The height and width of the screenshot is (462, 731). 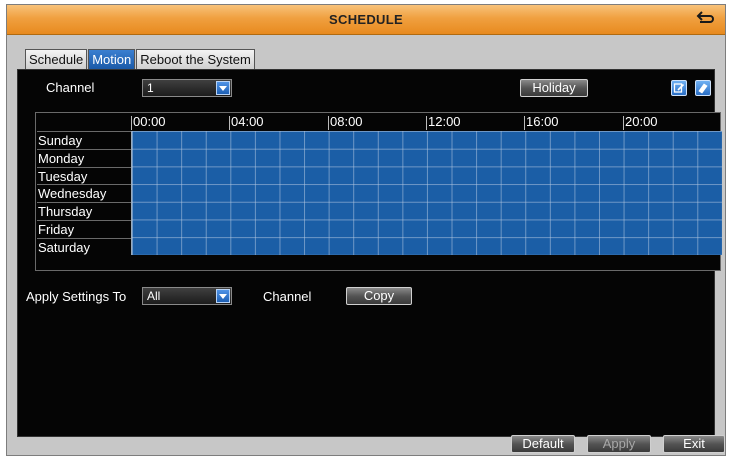 What do you see at coordinates (703, 88) in the screenshot?
I see `eraser-icon` at bounding box center [703, 88].